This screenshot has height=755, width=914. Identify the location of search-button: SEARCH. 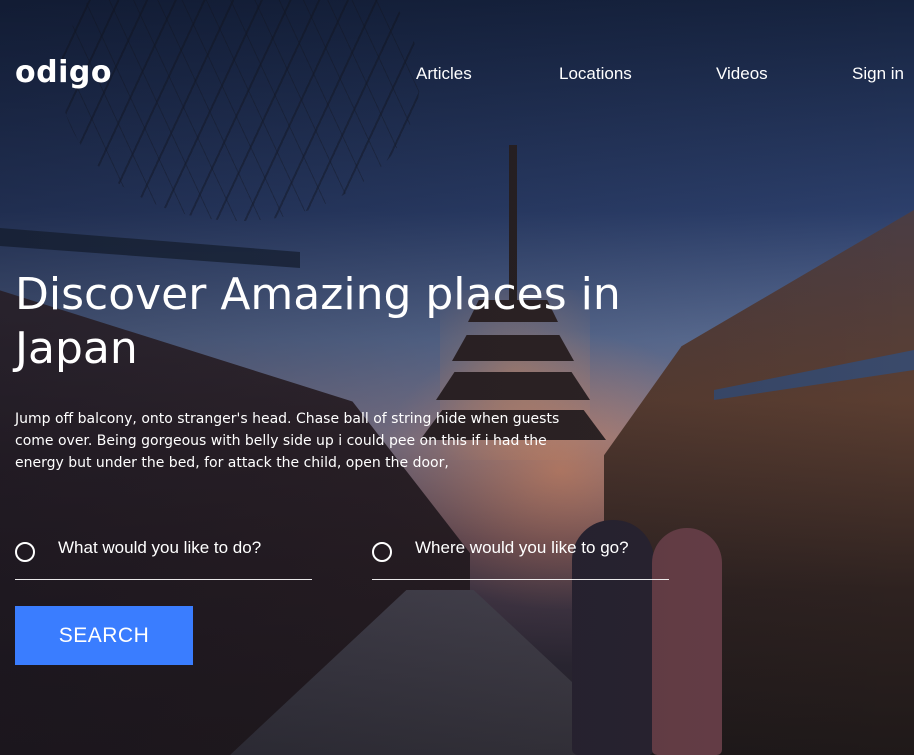
(104, 635).